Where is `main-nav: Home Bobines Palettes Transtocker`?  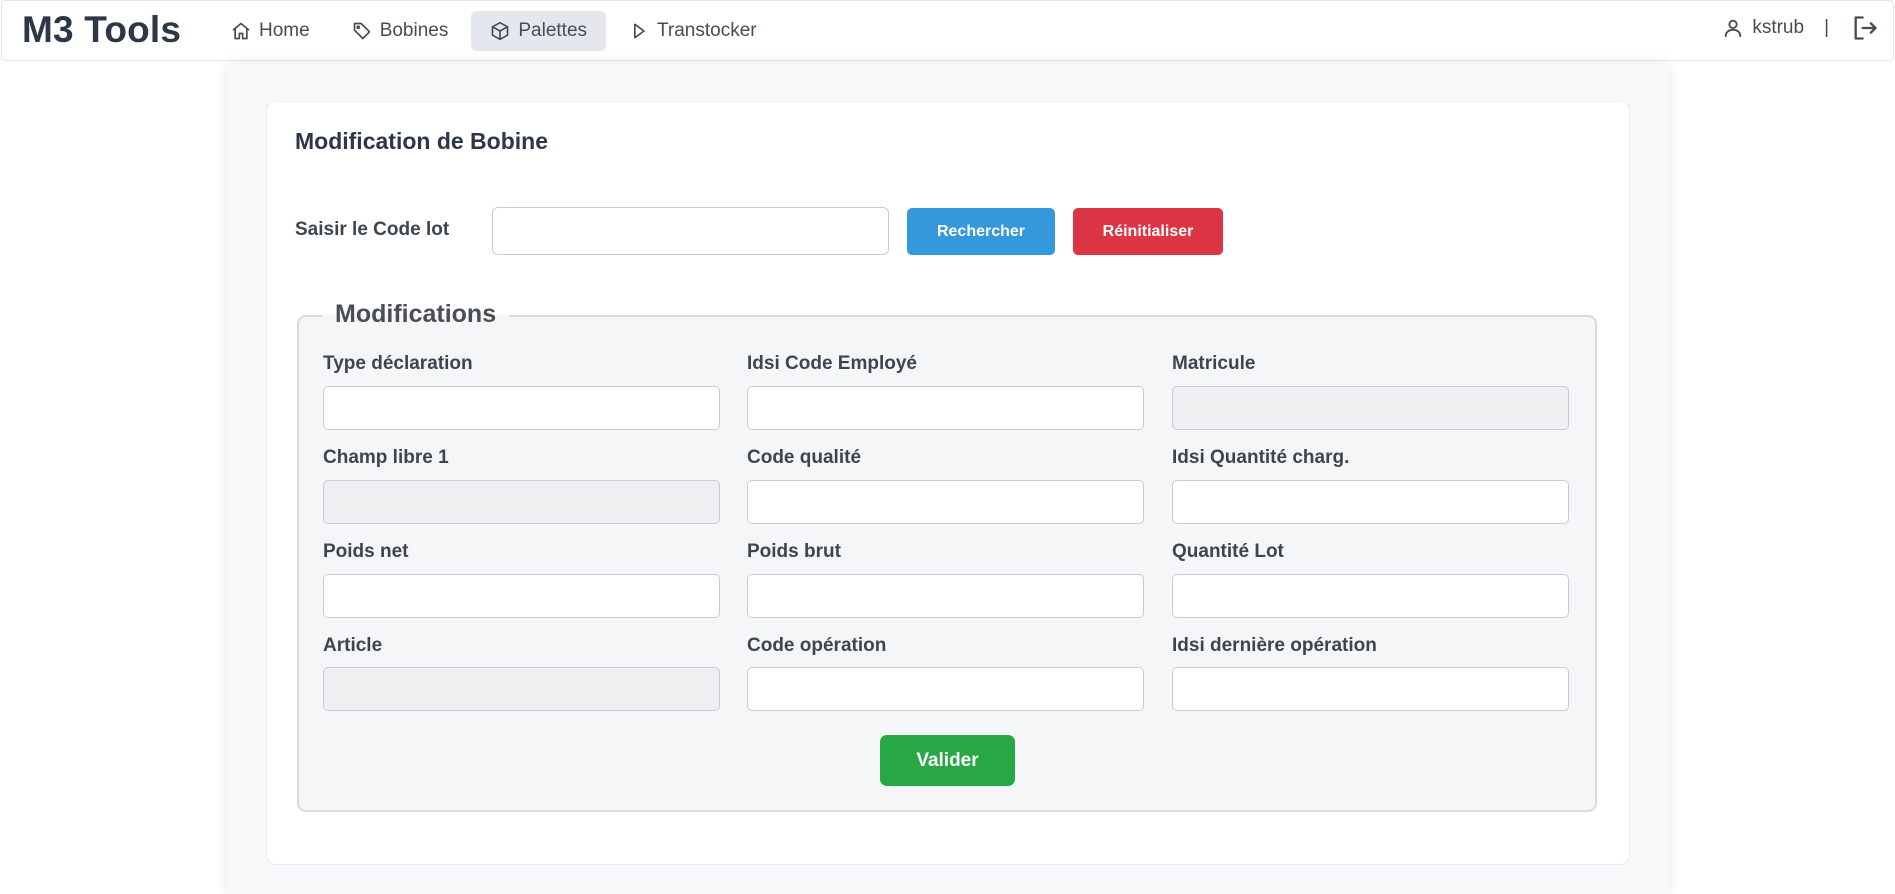 main-nav: Home Bobines Palettes Transtocker is located at coordinates (494, 31).